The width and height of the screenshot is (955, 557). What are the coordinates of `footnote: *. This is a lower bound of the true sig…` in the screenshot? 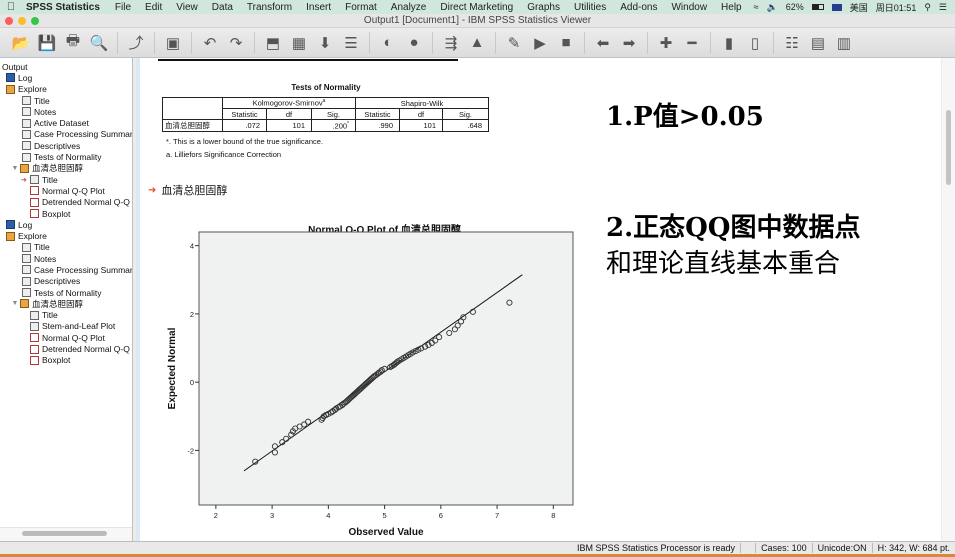 It's located at (245, 141).